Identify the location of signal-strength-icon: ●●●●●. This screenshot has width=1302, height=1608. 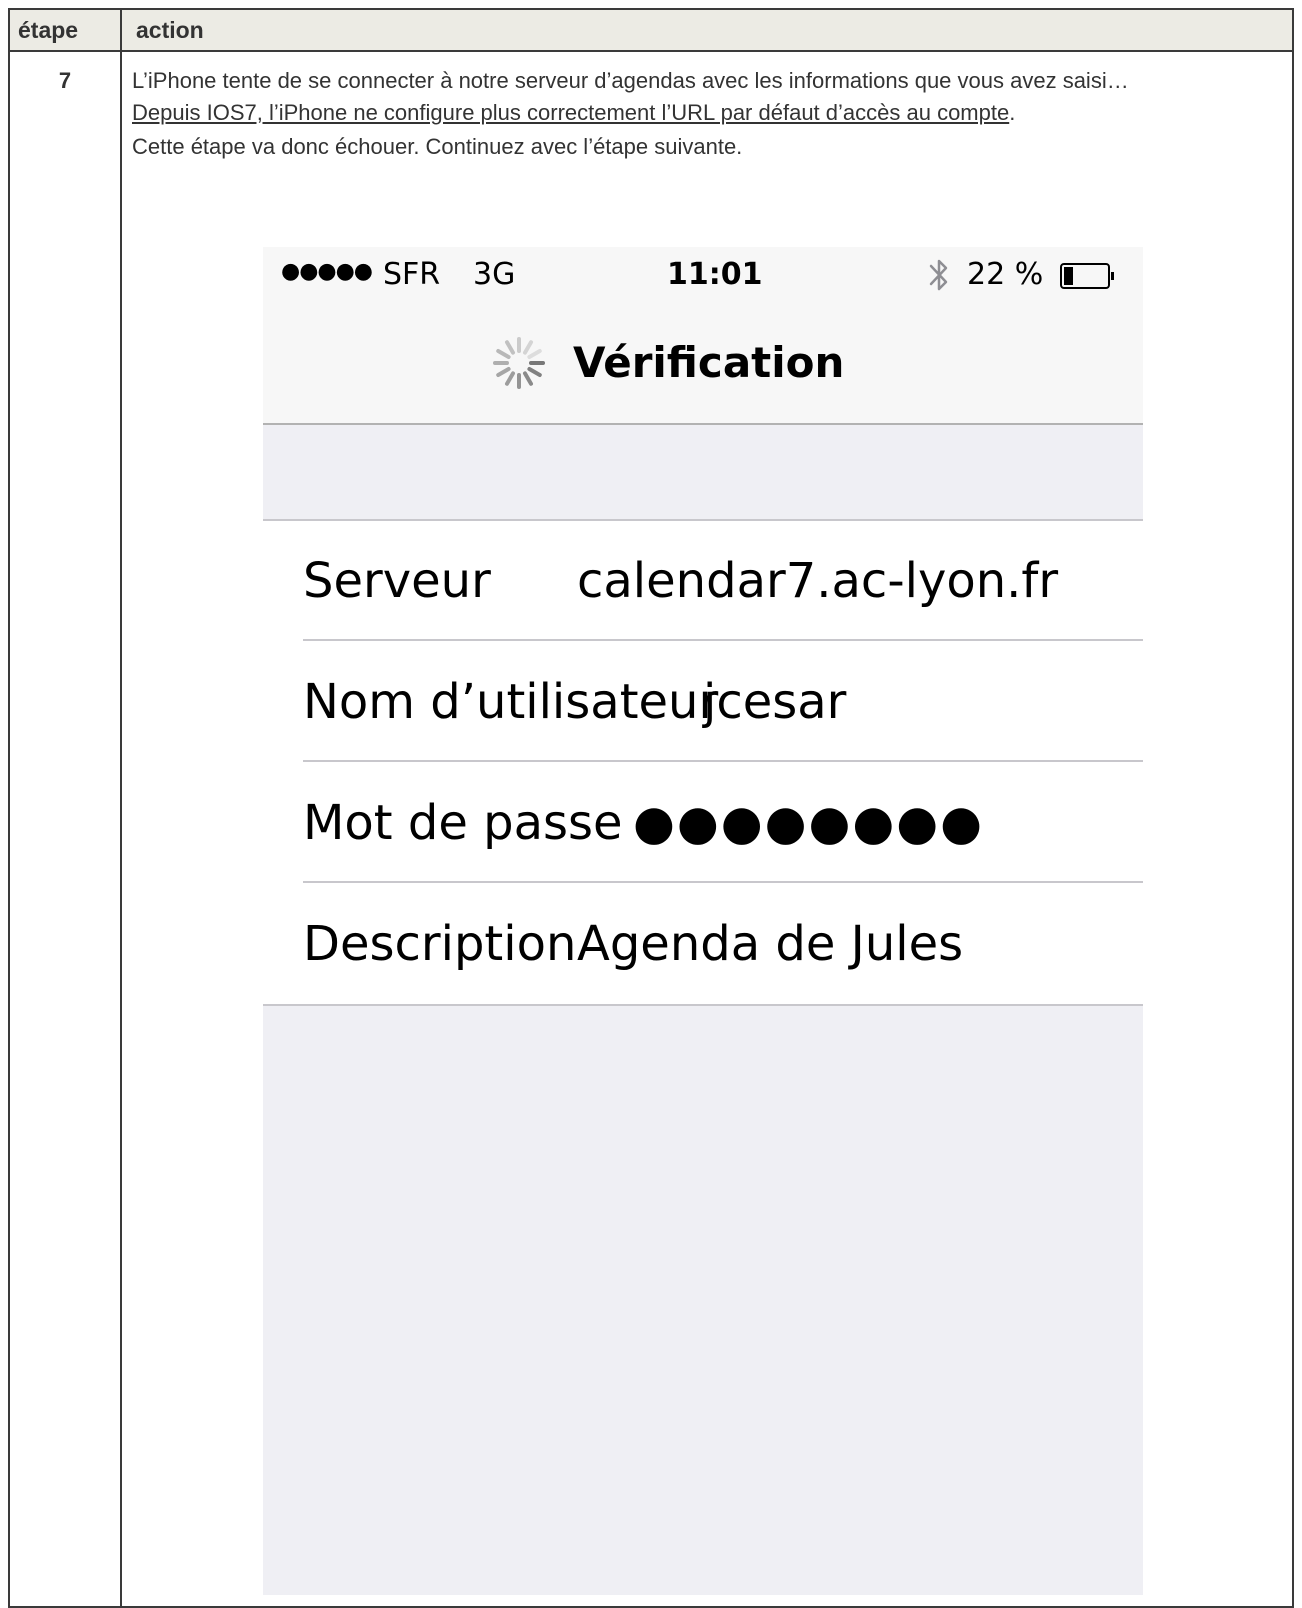
(327, 271).